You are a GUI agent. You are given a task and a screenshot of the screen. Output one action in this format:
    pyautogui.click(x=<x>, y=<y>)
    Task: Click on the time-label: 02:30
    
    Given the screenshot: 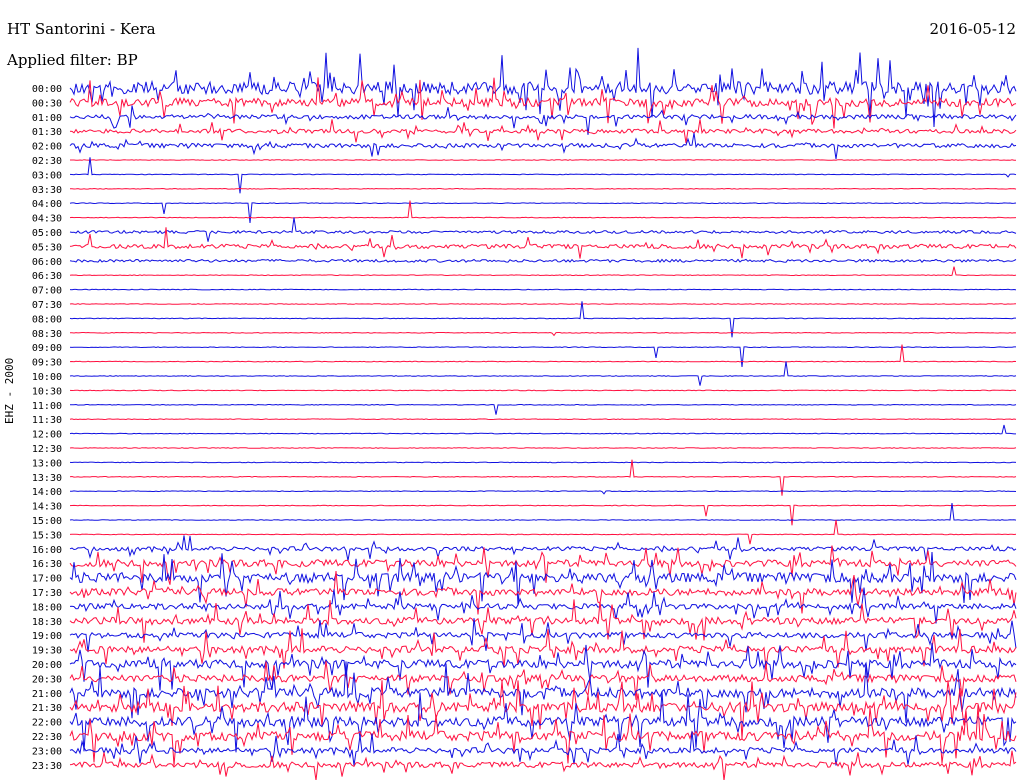 What is the action you would take?
    pyautogui.click(x=47, y=161)
    